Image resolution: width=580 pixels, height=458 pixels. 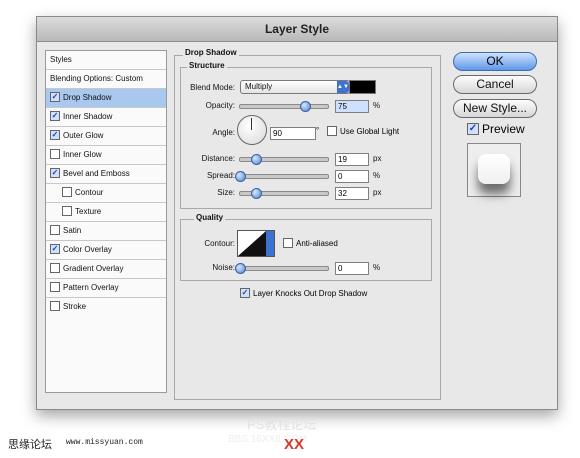 I want to click on noise-unit: %, so click(x=377, y=267).